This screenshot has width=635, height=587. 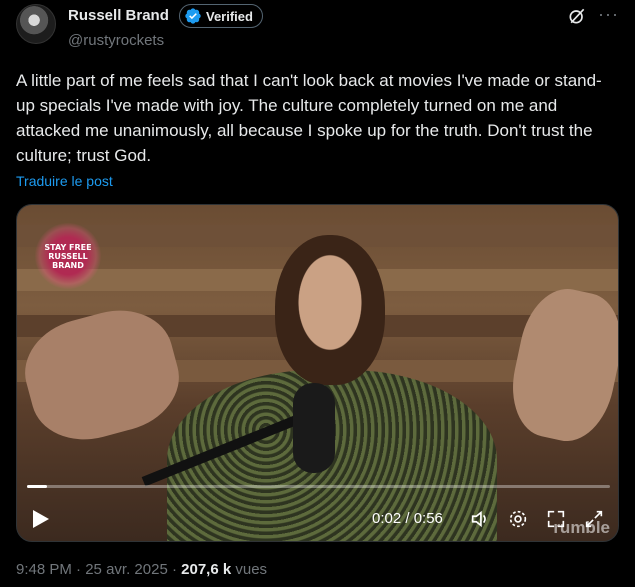 What do you see at coordinates (318, 486) in the screenshot?
I see `progress-bar` at bounding box center [318, 486].